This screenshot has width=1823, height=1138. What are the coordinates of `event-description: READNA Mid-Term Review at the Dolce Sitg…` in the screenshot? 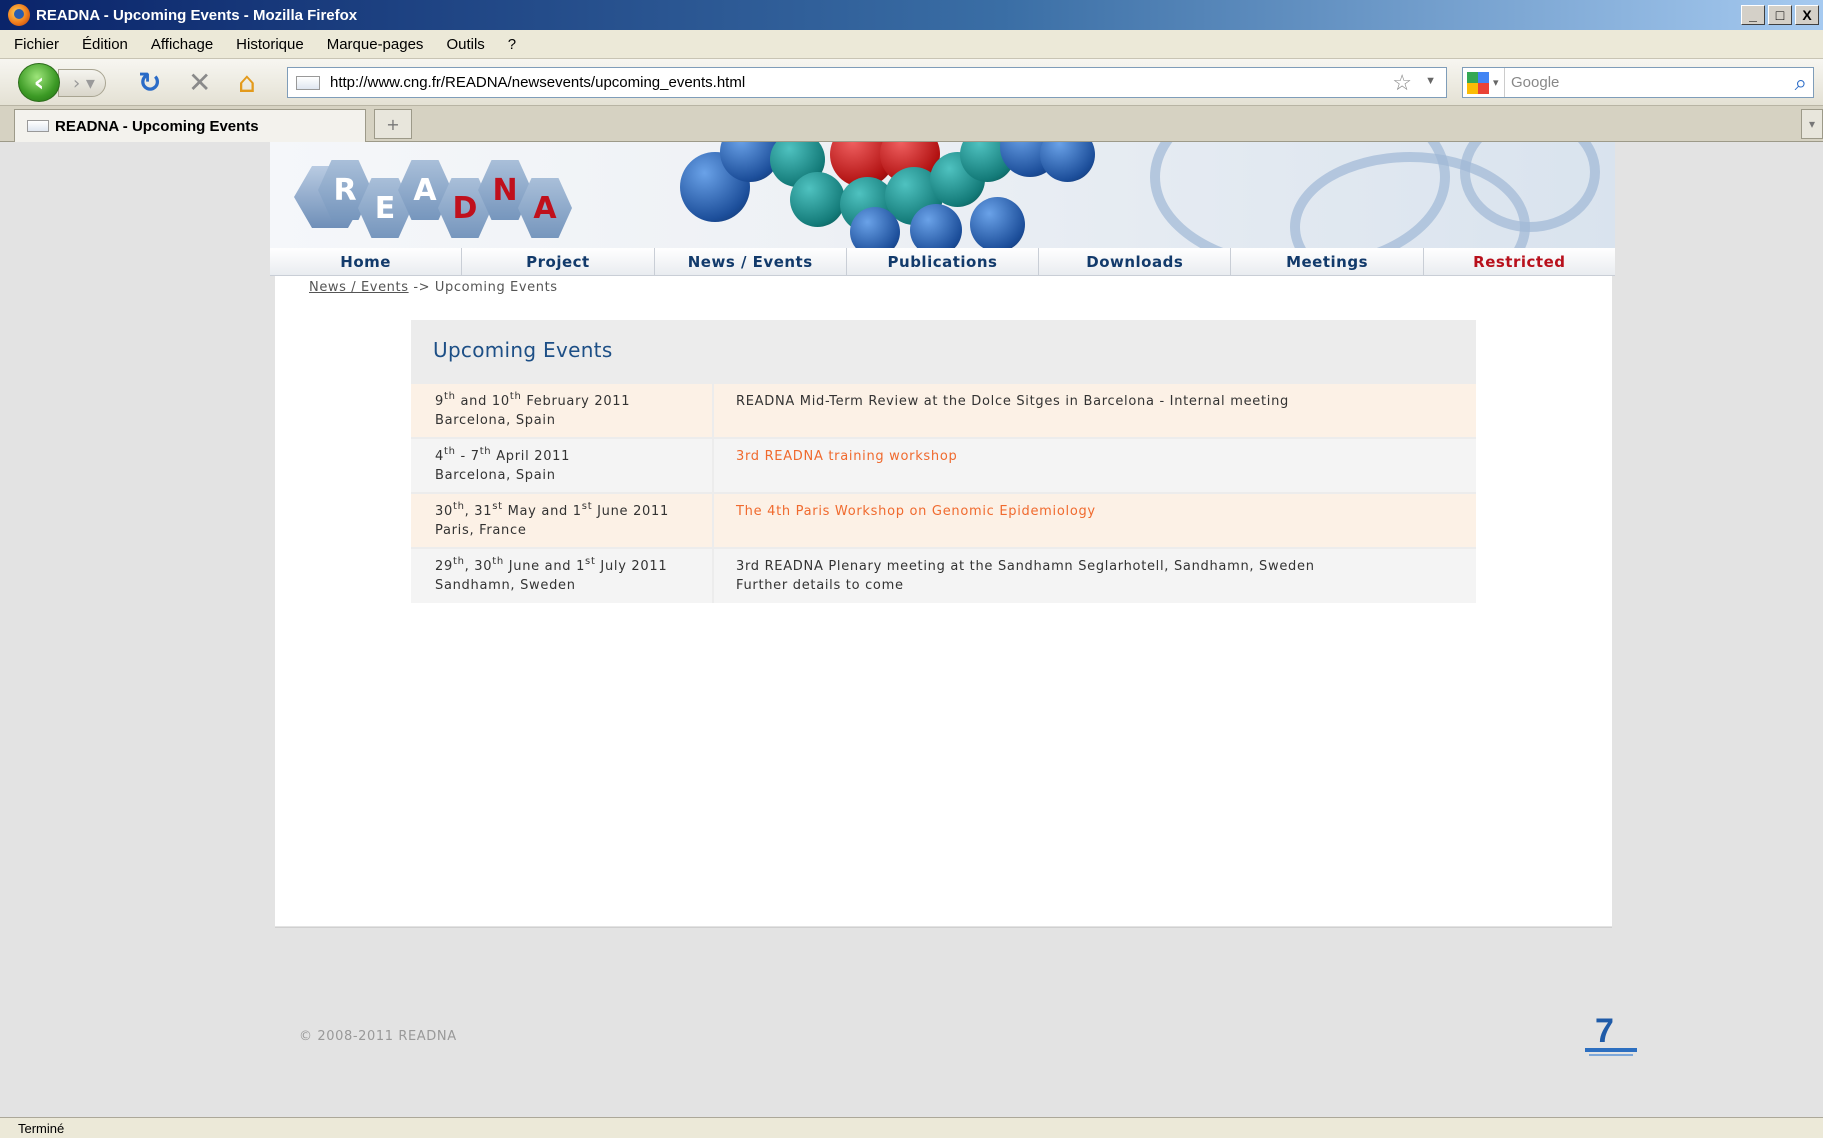 It's located at (1012, 401).